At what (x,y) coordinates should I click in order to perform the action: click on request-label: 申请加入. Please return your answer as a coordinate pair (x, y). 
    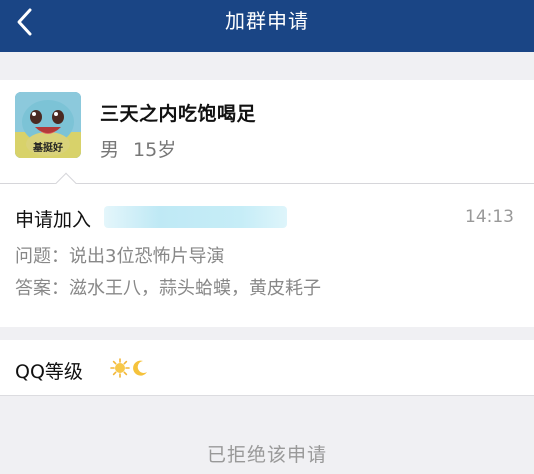
    Looking at the image, I should click on (53, 220).